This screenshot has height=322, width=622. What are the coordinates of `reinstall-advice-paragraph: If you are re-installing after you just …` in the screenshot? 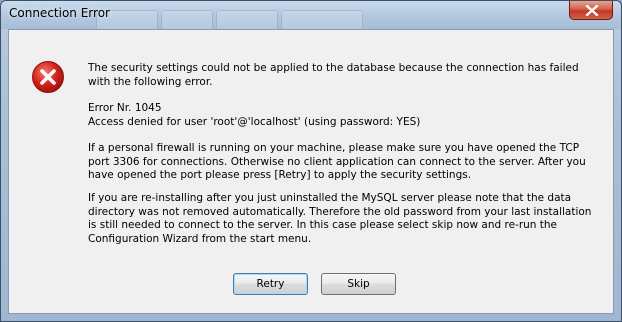 It's located at (340, 218).